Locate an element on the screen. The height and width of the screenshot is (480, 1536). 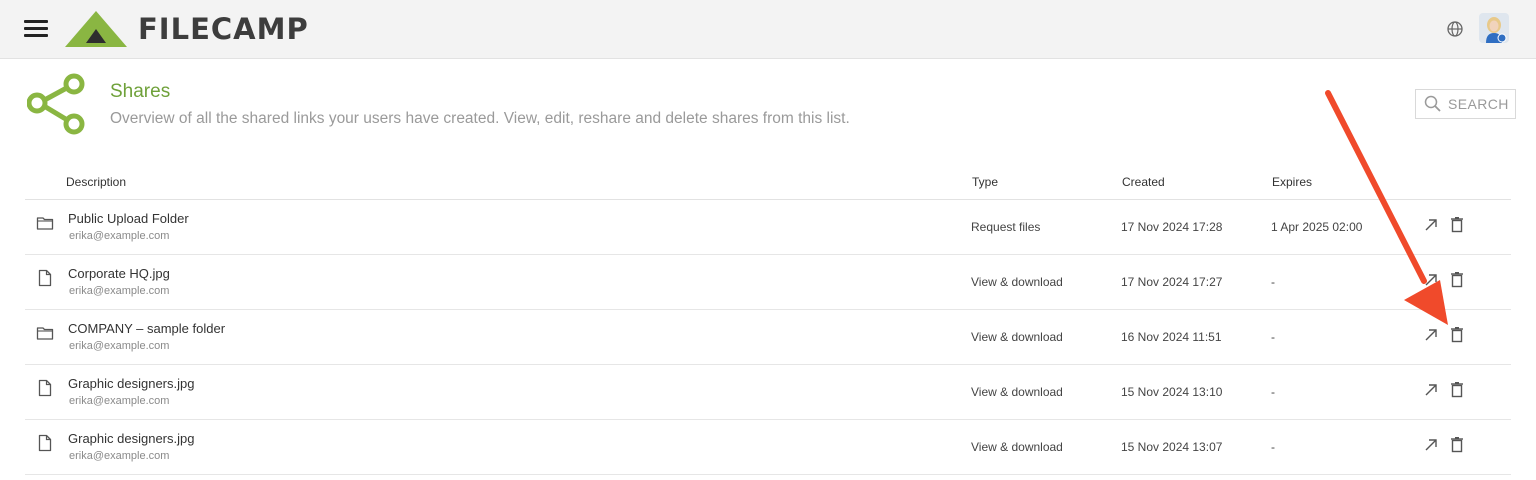
column-created: Created is located at coordinates (1143, 182).